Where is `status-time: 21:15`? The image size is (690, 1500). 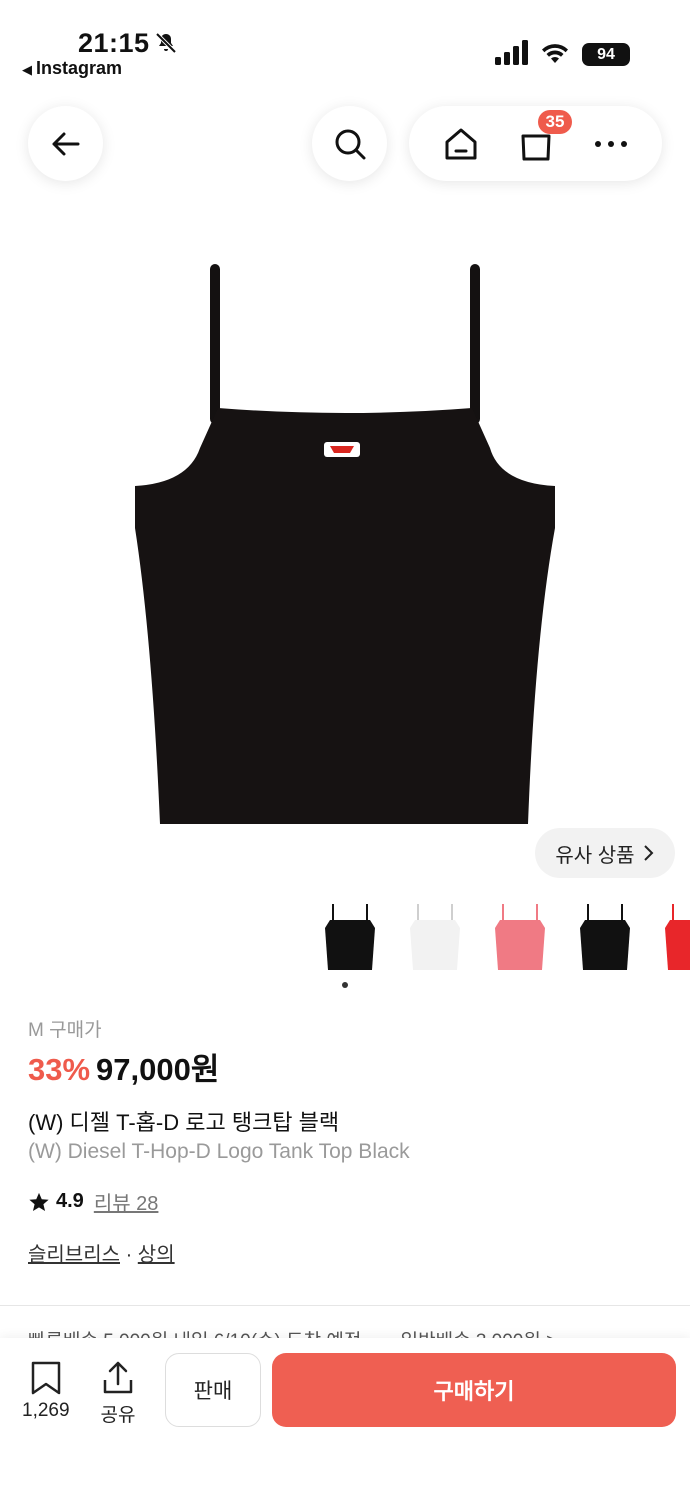 status-time: 21:15 is located at coordinates (114, 43).